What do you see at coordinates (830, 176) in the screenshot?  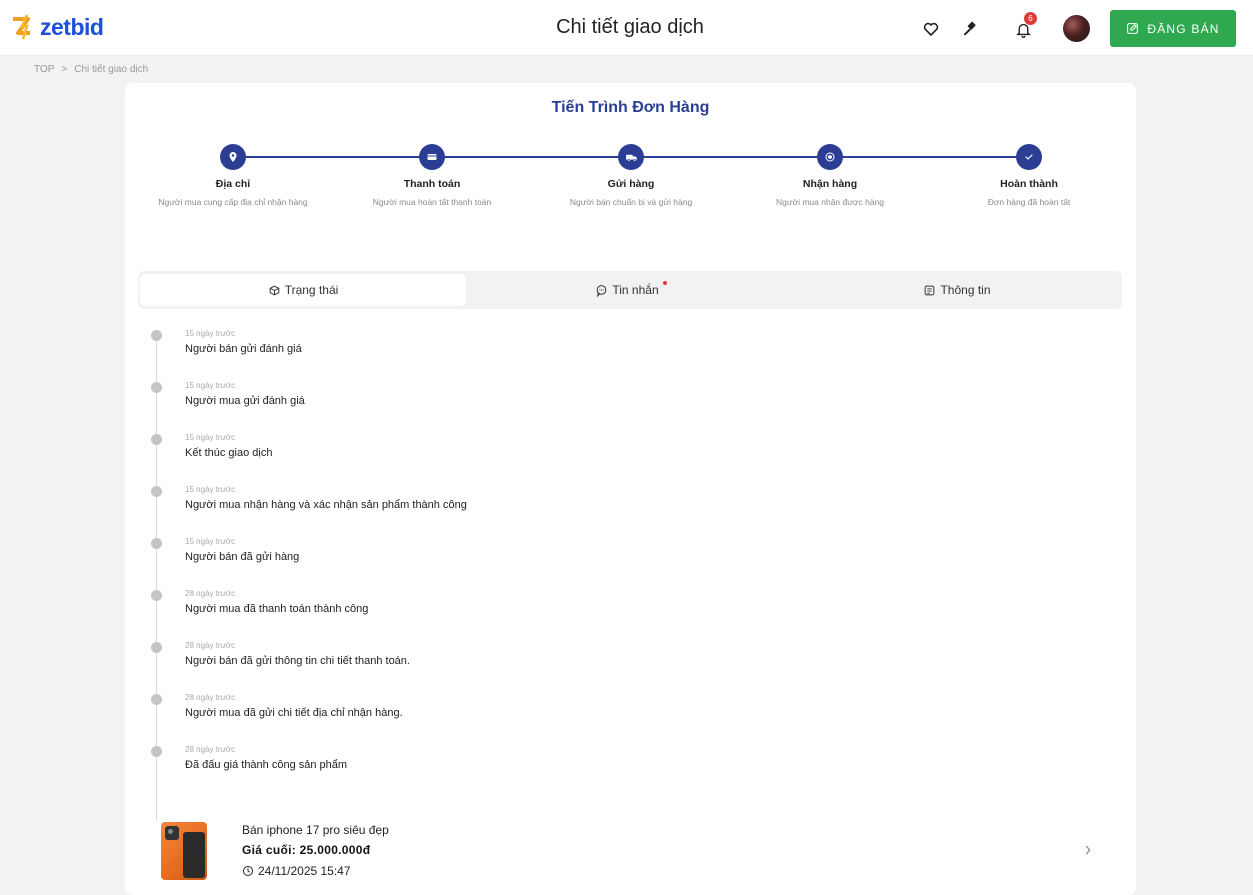 I see `step-receive: Nhận hàng Người mua nhận được hàng` at bounding box center [830, 176].